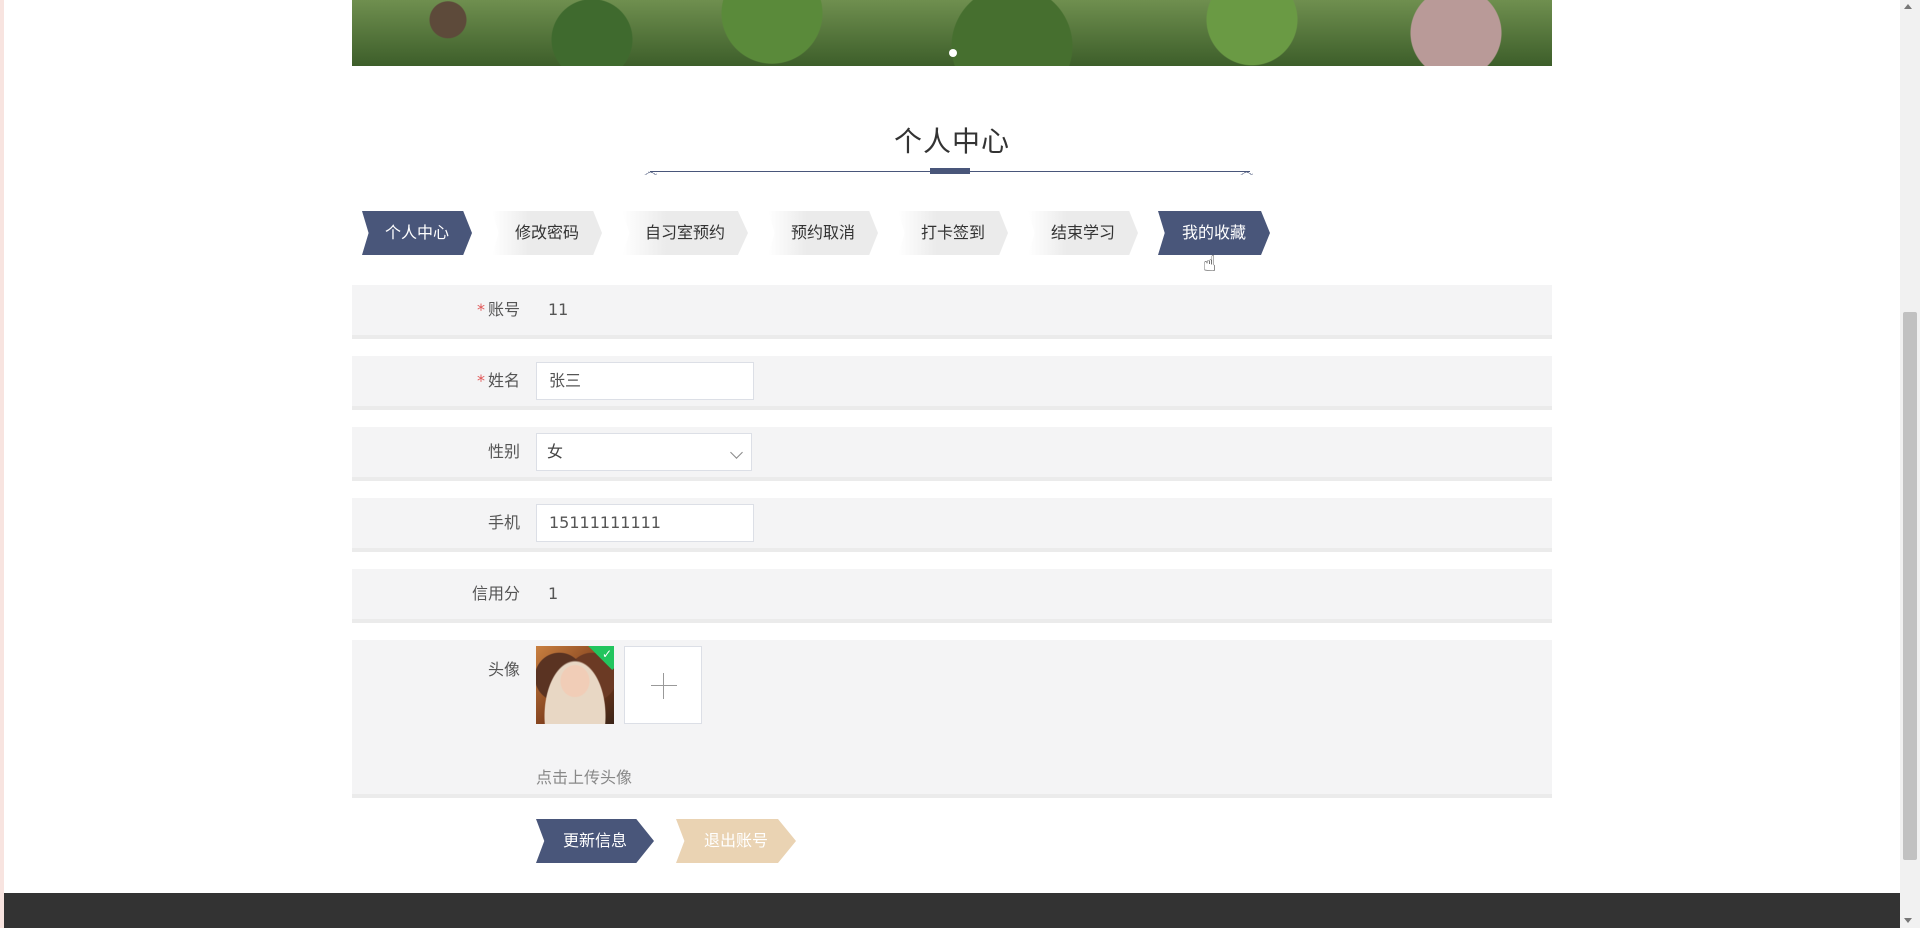 The image size is (1920, 928). What do you see at coordinates (606, 654) in the screenshot?
I see `check-icon: ✓` at bounding box center [606, 654].